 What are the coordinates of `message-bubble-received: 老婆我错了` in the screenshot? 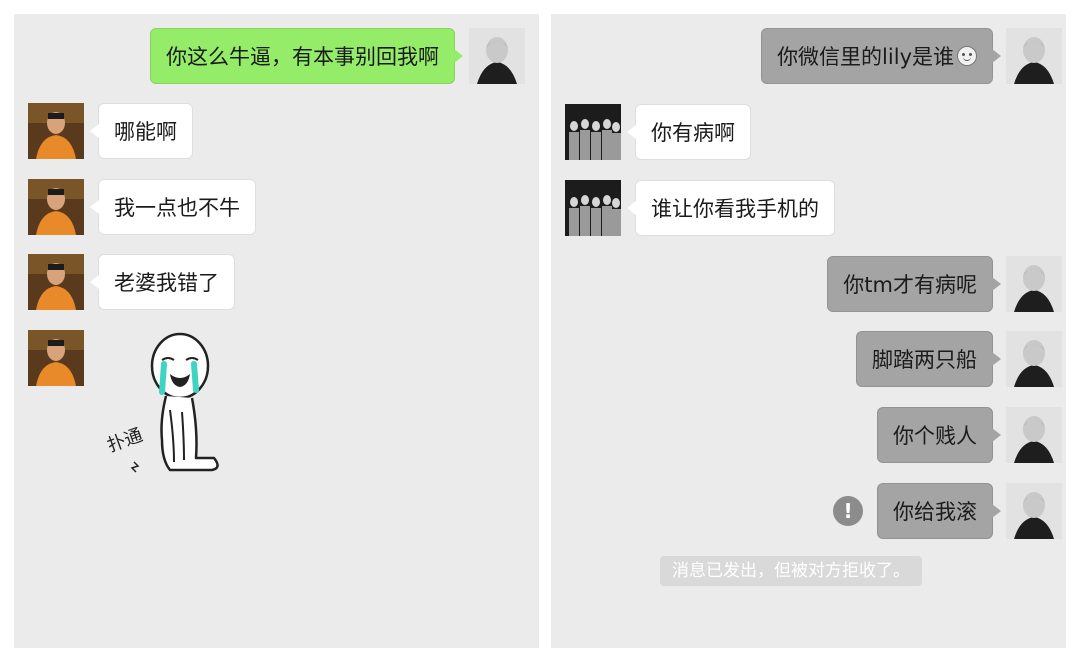 It's located at (162, 282).